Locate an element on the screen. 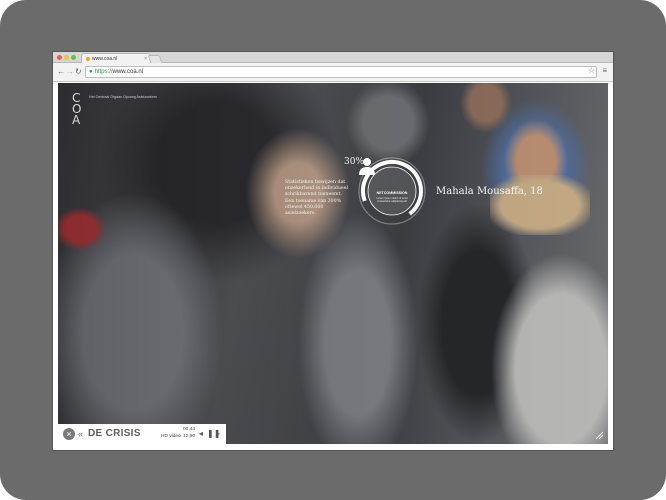  menu-icon: ≡ is located at coordinates (604, 70).